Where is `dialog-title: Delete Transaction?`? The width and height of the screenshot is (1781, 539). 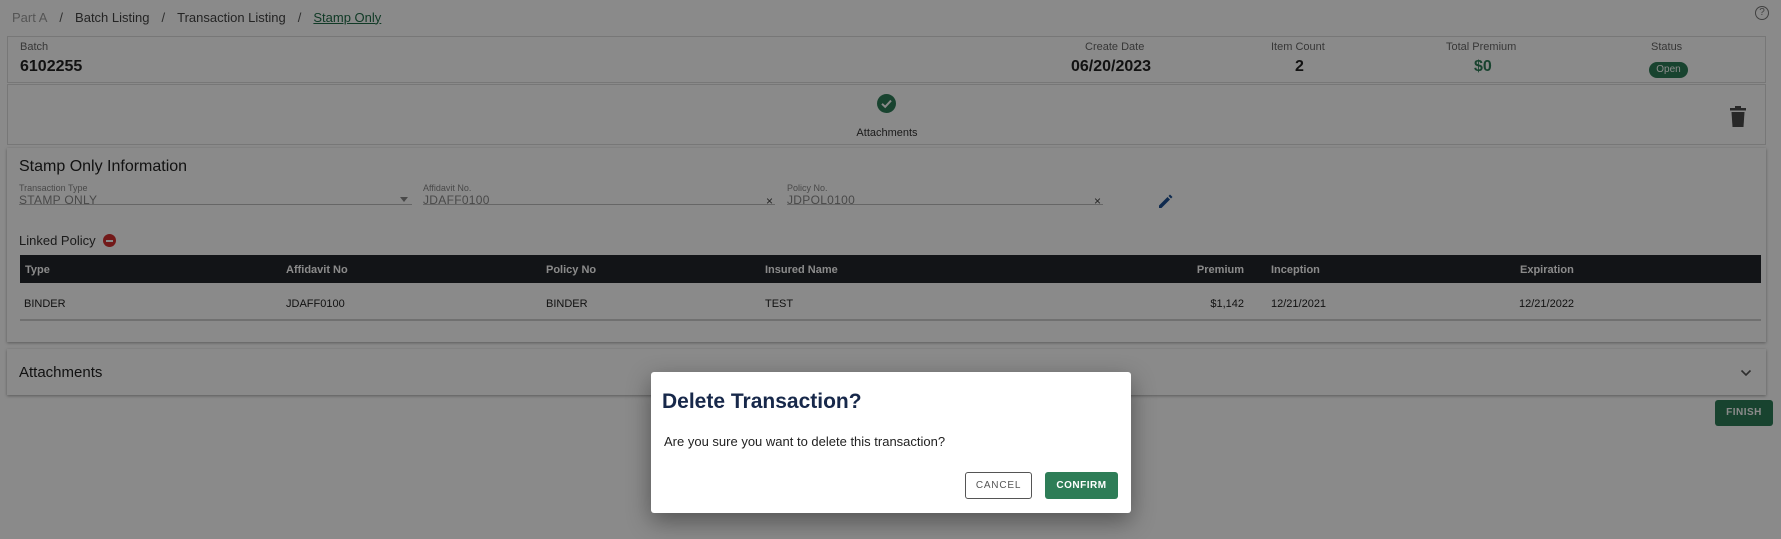 dialog-title: Delete Transaction? is located at coordinates (762, 401).